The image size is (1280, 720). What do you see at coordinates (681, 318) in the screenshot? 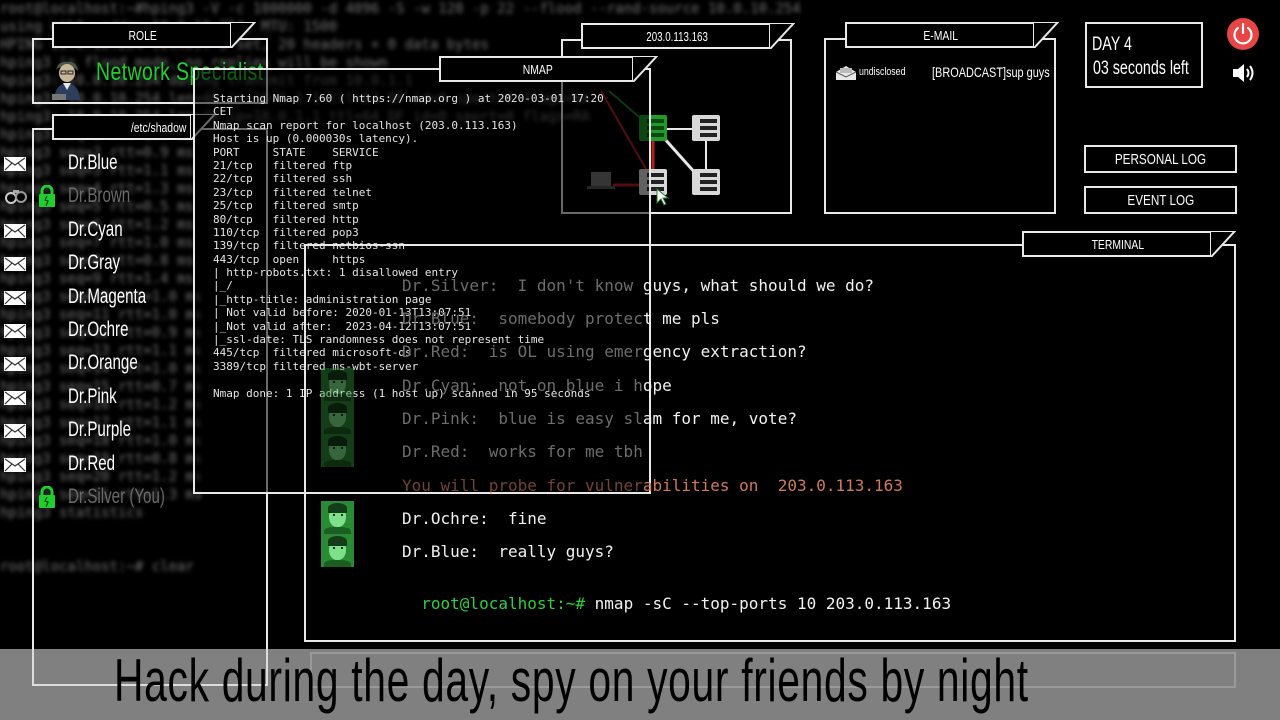
I see `message-text: t me pls` at bounding box center [681, 318].